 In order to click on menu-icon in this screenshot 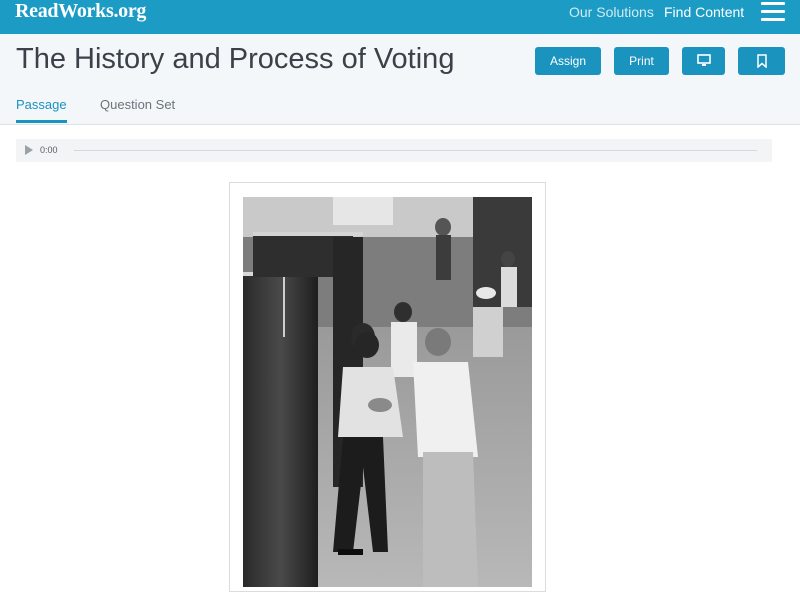, I will do `click(773, 12)`.